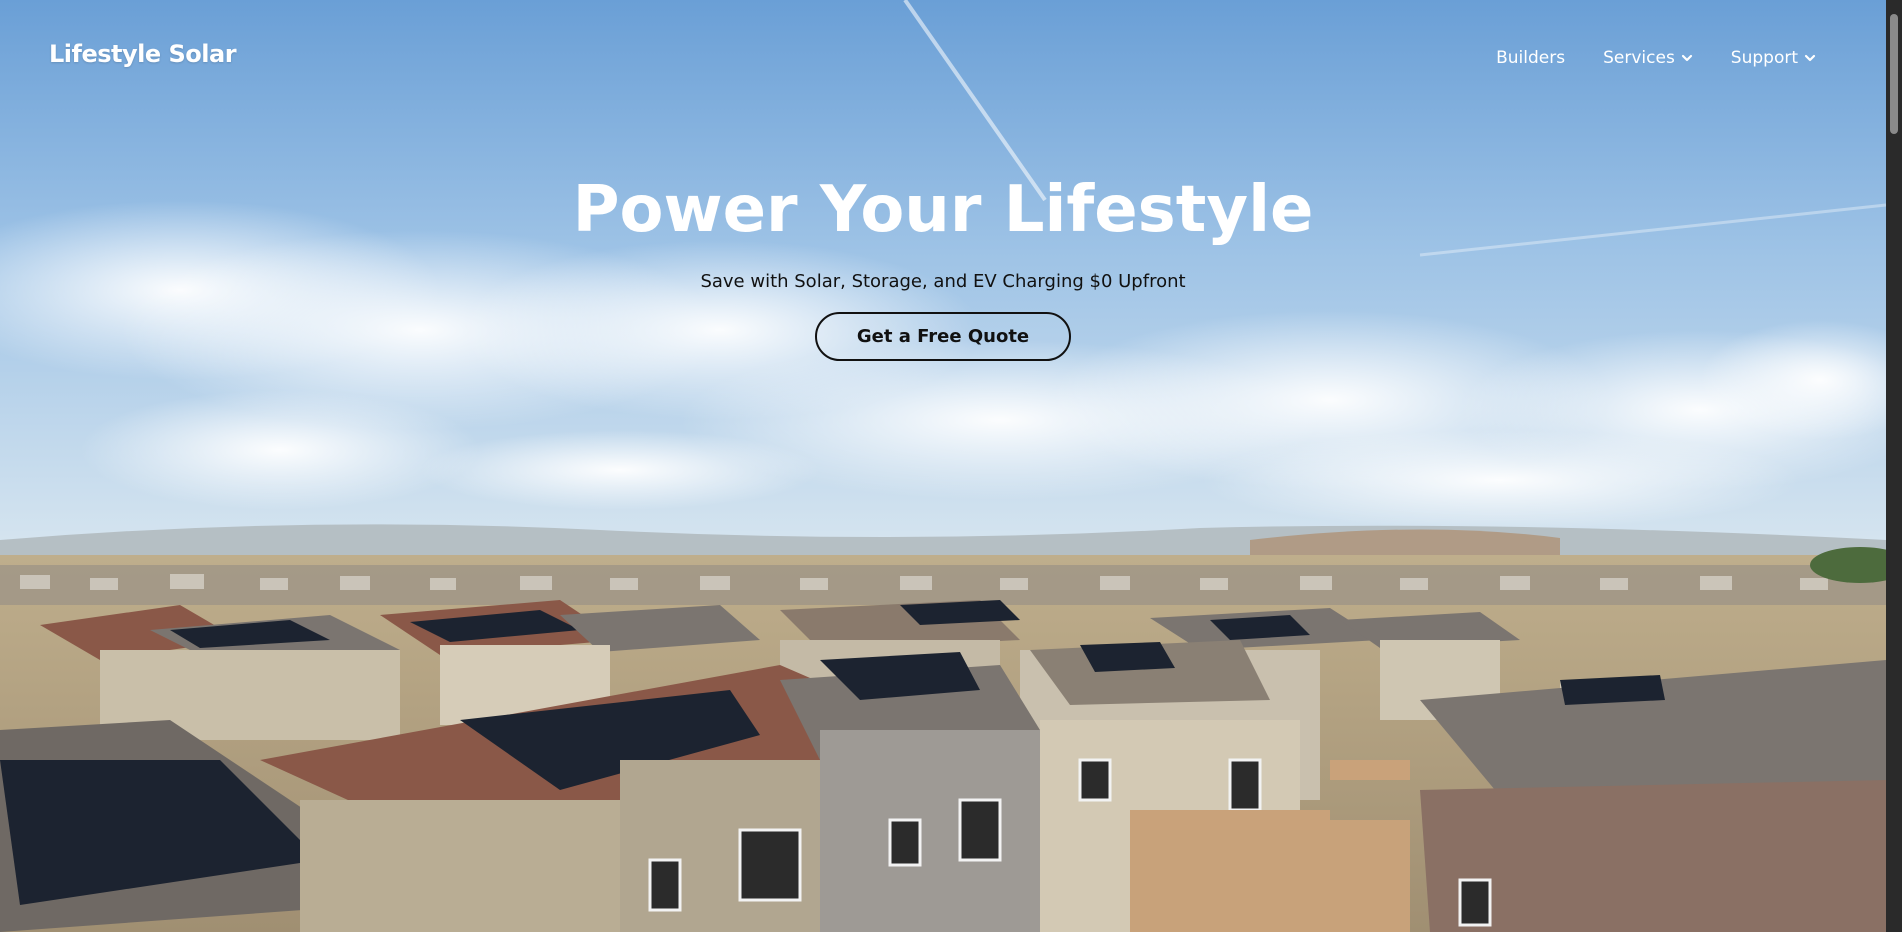  What do you see at coordinates (943, 210) in the screenshot?
I see `hero-title: Power Your Lifestyle` at bounding box center [943, 210].